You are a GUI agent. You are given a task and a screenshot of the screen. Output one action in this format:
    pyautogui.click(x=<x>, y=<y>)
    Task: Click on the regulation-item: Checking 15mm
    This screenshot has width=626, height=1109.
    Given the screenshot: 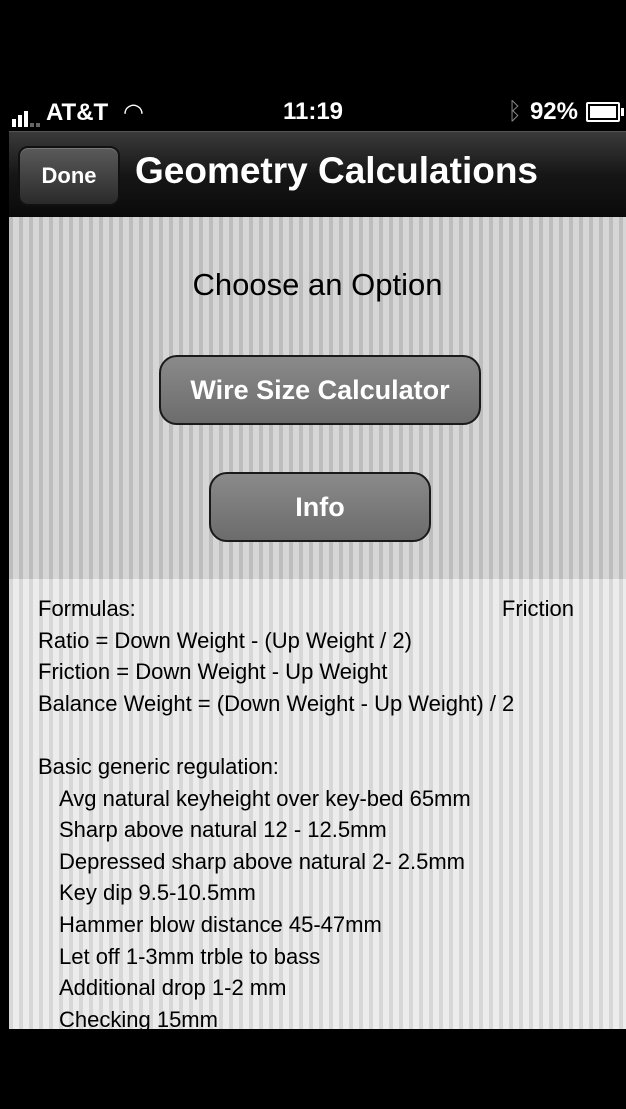 What is the action you would take?
    pyautogui.click(x=138, y=1017)
    